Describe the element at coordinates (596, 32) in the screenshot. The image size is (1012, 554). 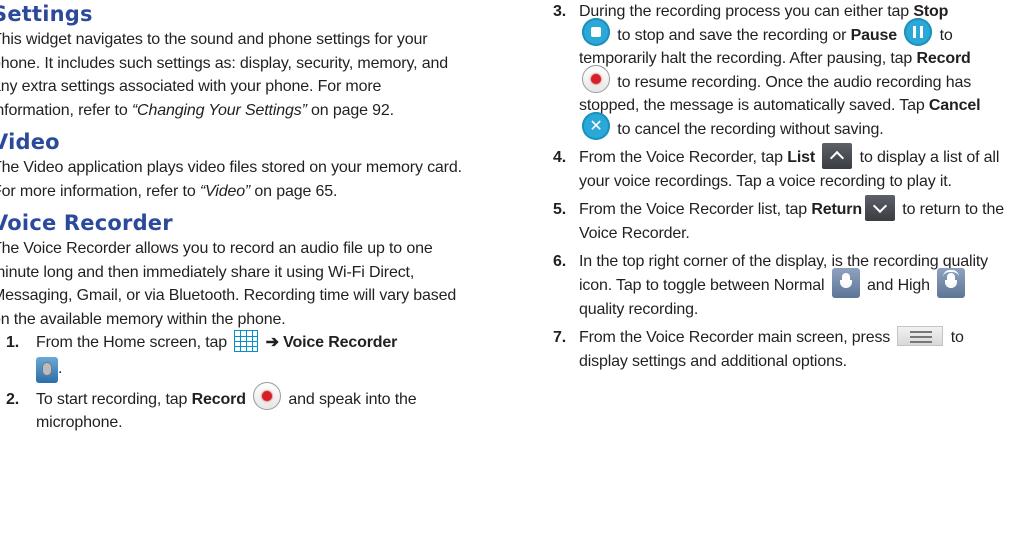
I see `stop-icon` at that location.